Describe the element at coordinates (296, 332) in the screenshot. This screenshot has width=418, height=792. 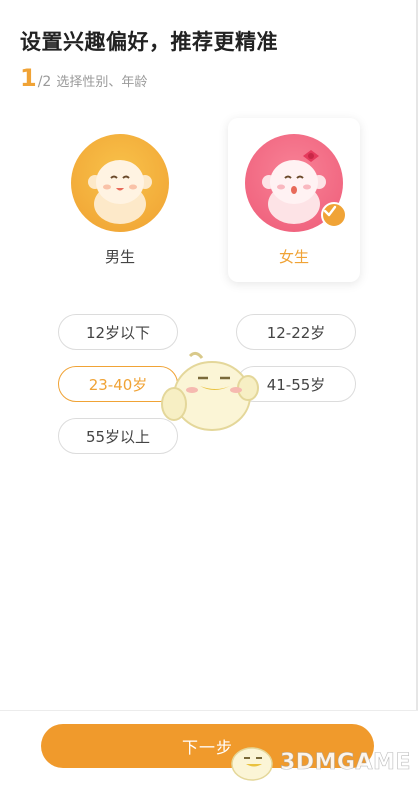
I see `age-option-12-22: 12-22岁` at that location.